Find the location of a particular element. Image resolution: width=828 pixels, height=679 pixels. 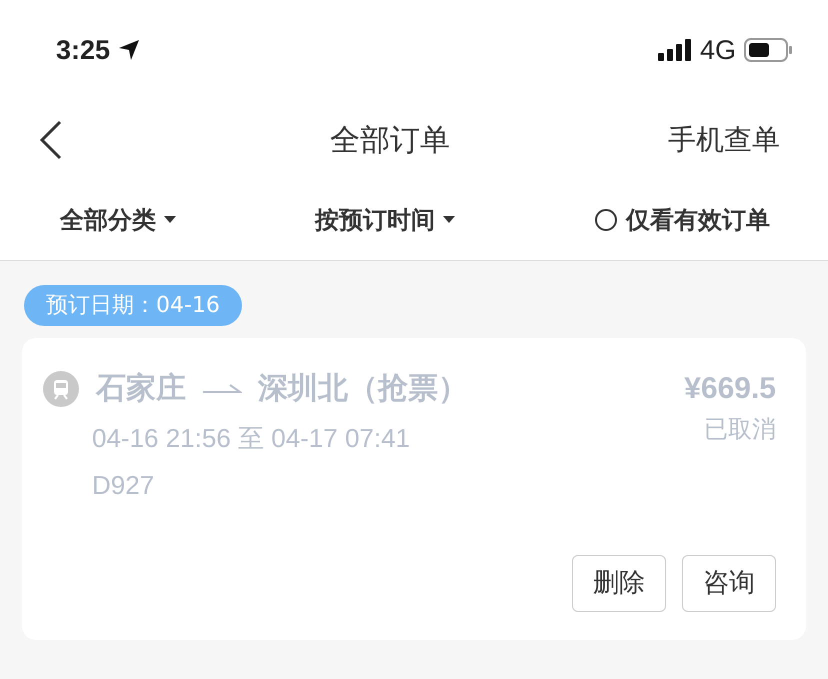

price-text: ¥669.5 is located at coordinates (730, 389).